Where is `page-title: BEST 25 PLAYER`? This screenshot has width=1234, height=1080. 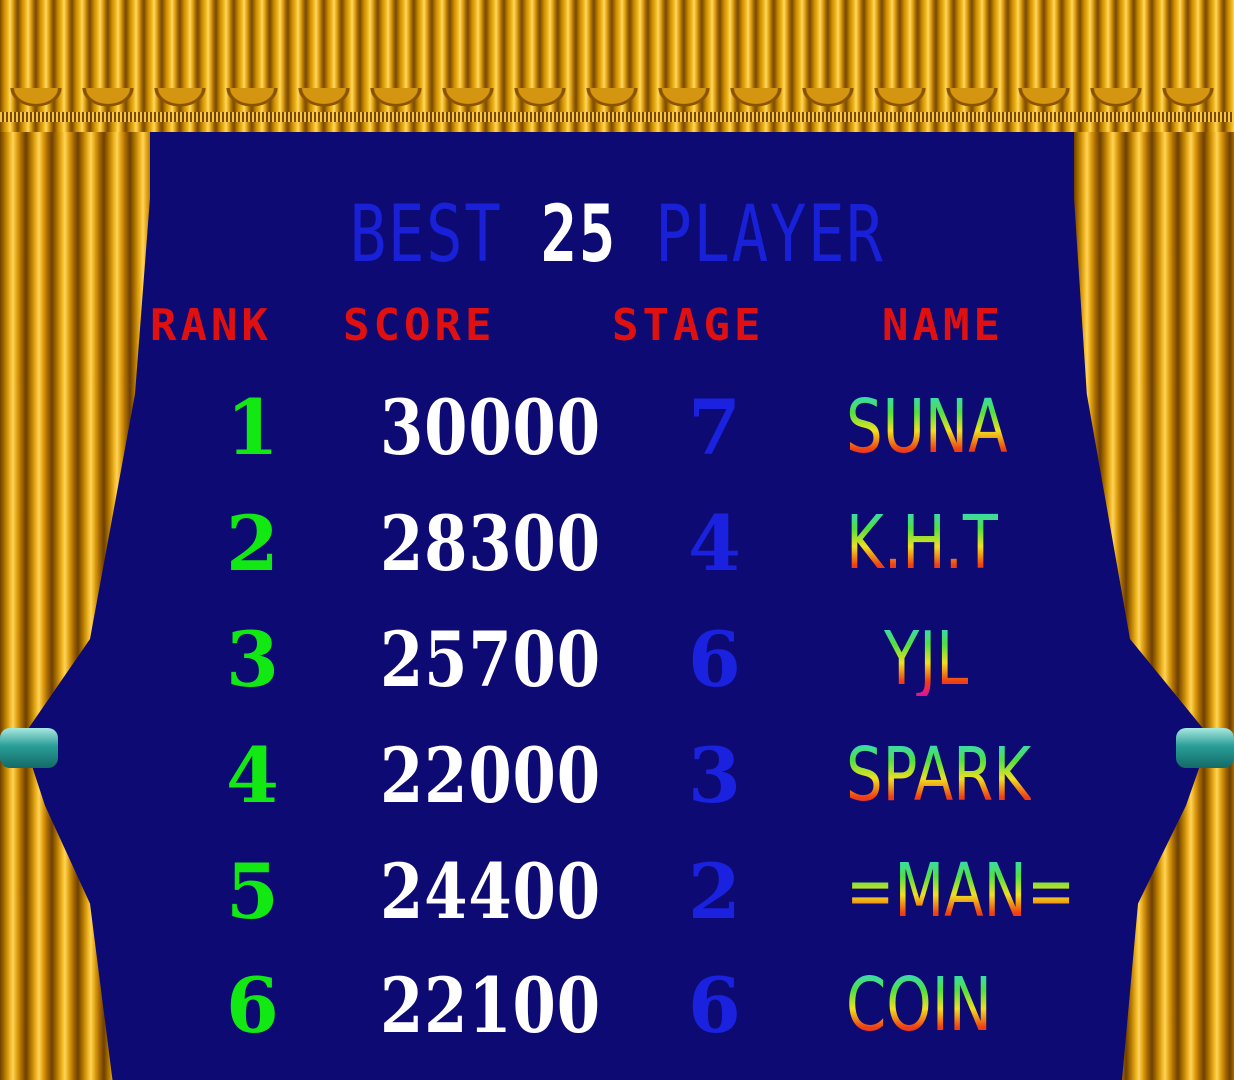
page-title: BEST 25 PLAYER is located at coordinates (617, 235).